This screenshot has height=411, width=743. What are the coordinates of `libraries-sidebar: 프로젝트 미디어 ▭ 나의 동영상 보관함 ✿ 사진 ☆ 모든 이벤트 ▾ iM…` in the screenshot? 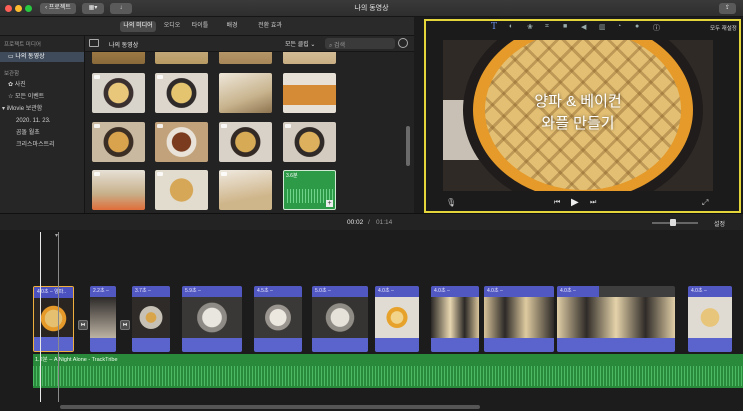 It's located at (42, 124).